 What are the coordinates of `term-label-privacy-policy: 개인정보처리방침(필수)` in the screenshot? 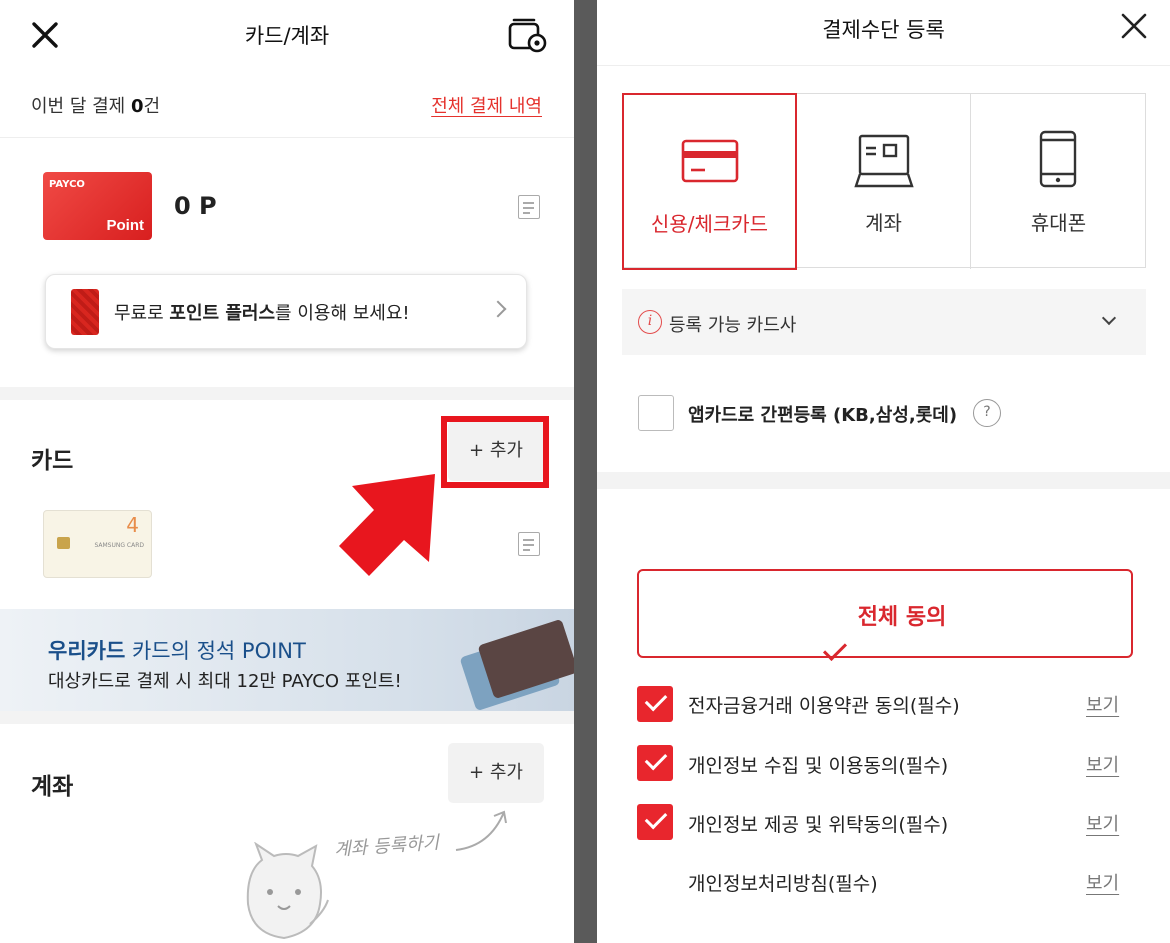 It's located at (783, 884).